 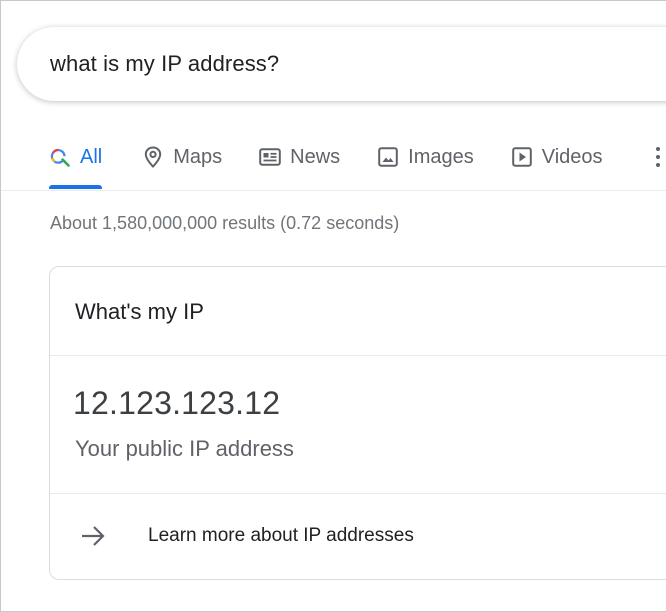 I want to click on search-input: what is my IP address?, so click(x=164, y=64).